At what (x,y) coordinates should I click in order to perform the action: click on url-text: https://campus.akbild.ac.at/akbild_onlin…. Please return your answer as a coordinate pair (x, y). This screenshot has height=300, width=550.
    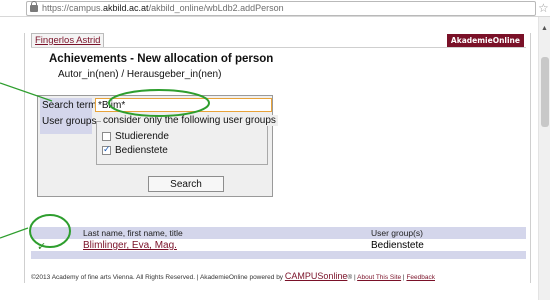
    Looking at the image, I should click on (163, 8).